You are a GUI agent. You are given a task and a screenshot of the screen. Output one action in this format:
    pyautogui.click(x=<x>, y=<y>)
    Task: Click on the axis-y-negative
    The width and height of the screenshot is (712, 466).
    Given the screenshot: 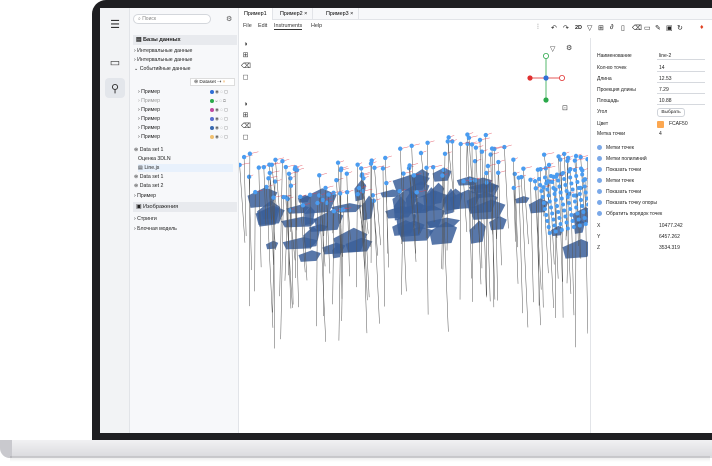 What is the action you would take?
    pyautogui.click(x=546, y=100)
    